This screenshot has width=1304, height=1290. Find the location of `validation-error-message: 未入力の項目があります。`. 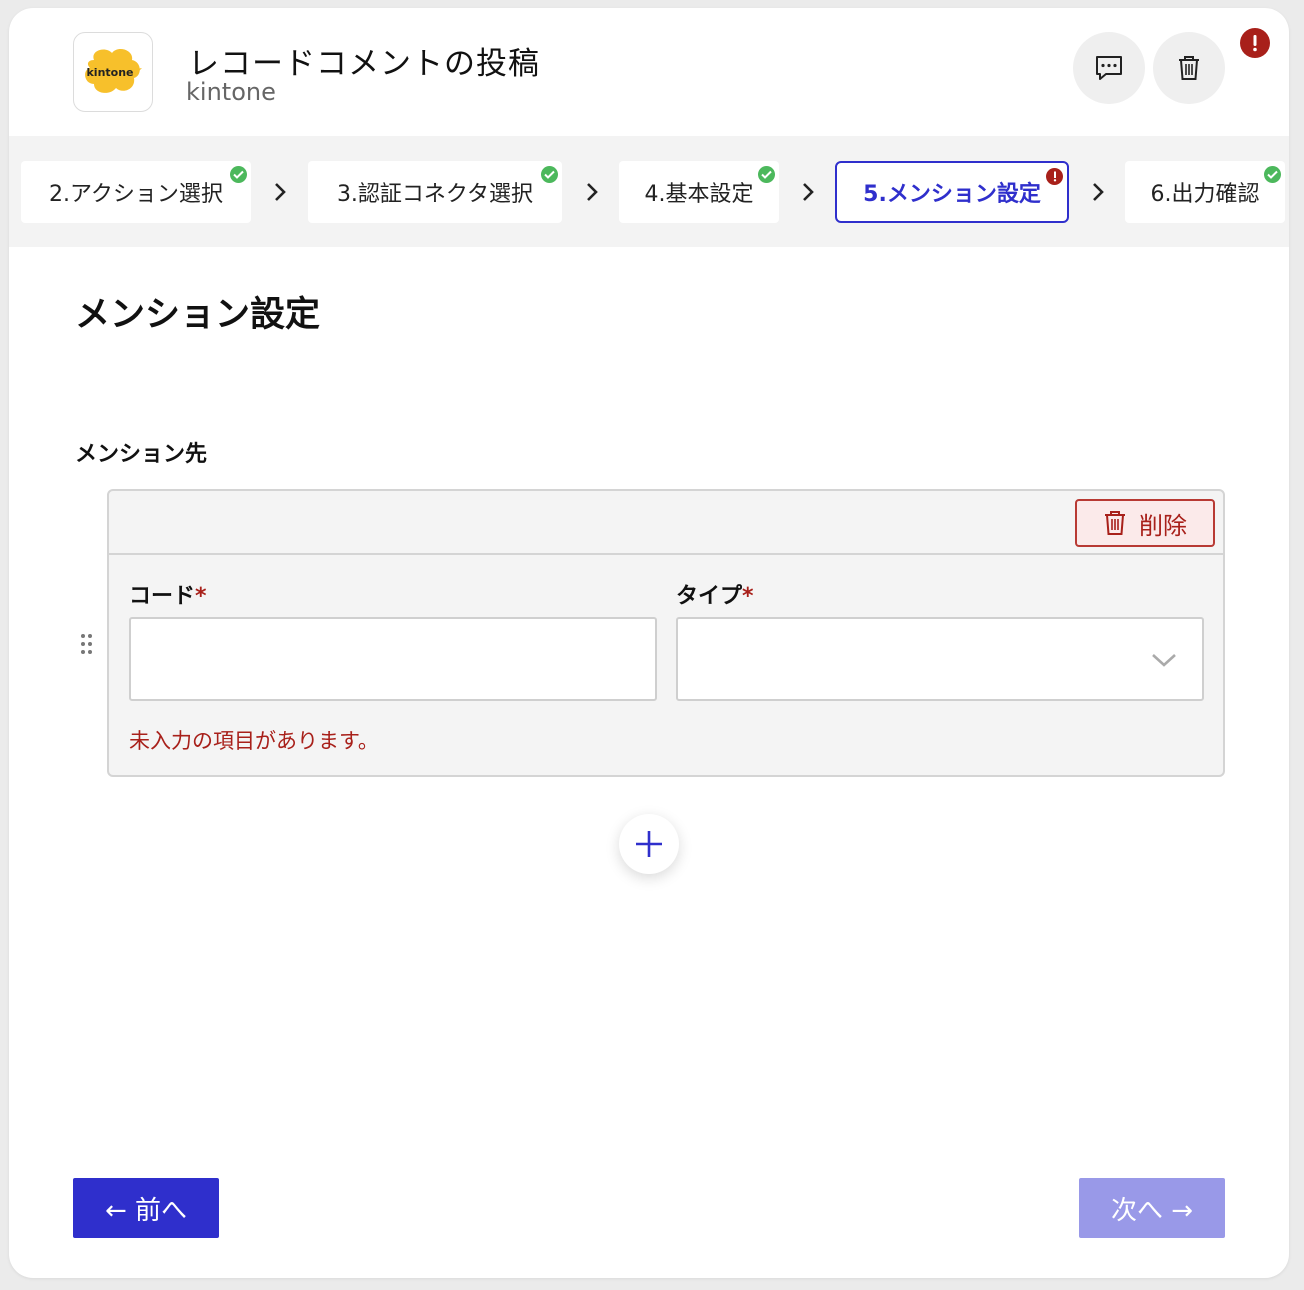

validation-error-message: 未入力の項目があります。 is located at coordinates (254, 741).